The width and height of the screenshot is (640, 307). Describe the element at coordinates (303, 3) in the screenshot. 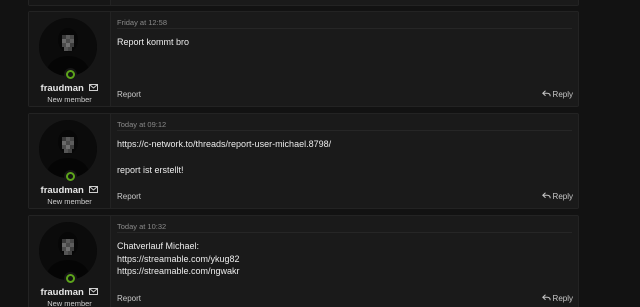

I see `previous-post-fragment` at that location.